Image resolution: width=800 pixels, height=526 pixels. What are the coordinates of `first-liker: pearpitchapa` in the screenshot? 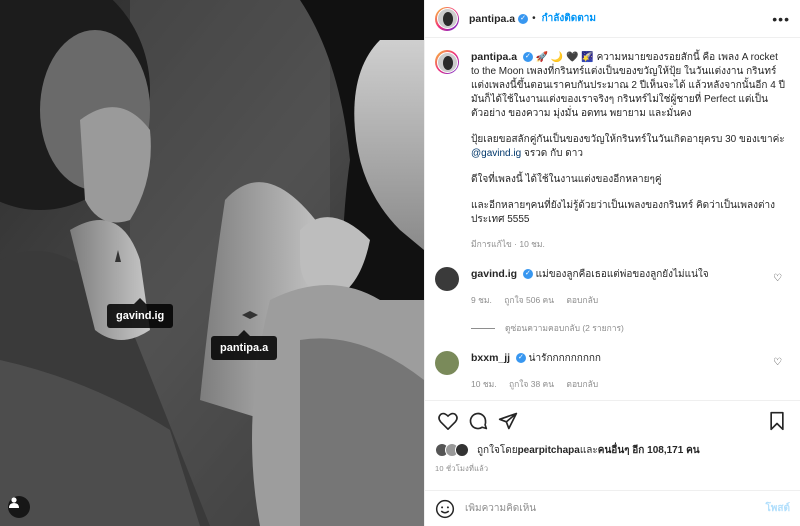 It's located at (549, 450).